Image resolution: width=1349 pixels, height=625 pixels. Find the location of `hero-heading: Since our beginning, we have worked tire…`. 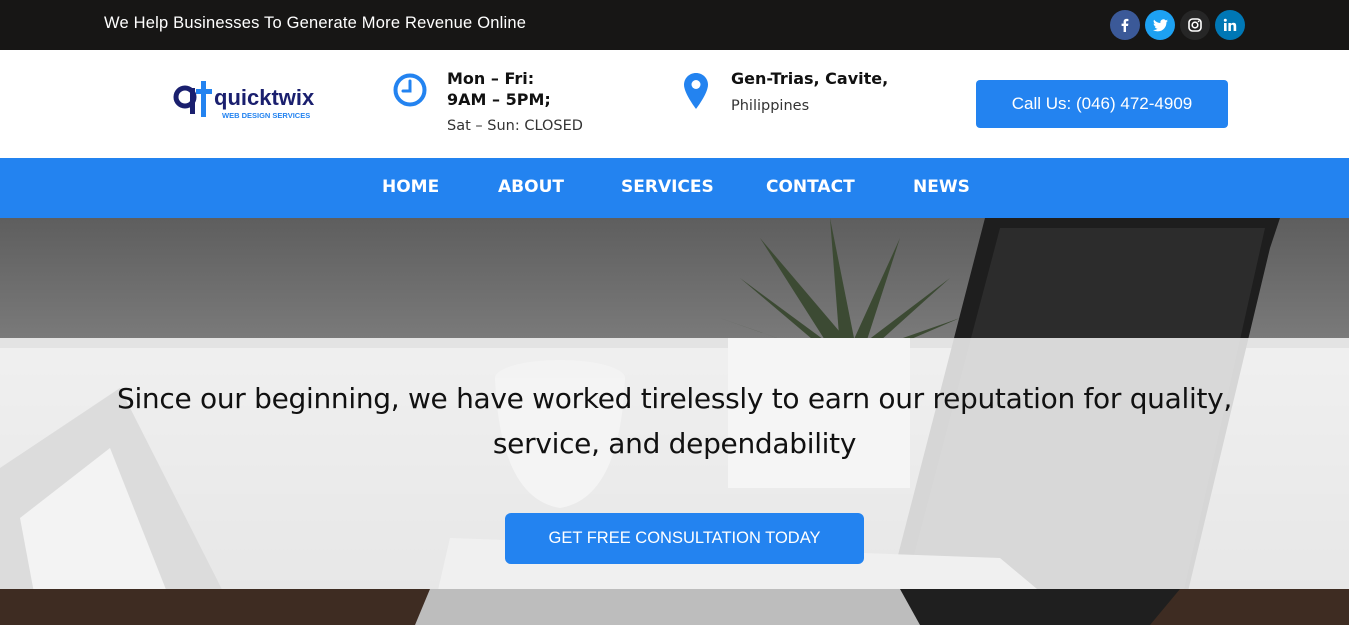

hero-heading: Since our beginning, we have worked tire… is located at coordinates (674, 421).